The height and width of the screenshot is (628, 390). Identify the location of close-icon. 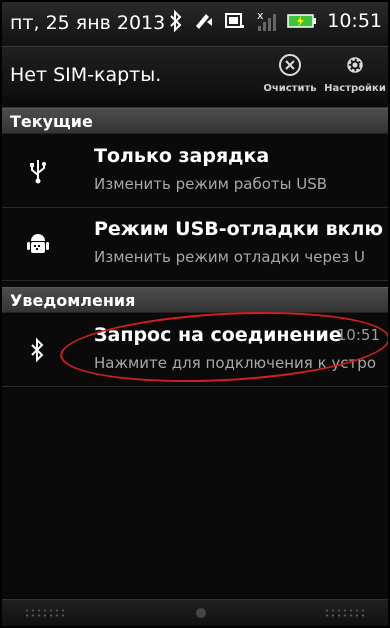
(290, 65).